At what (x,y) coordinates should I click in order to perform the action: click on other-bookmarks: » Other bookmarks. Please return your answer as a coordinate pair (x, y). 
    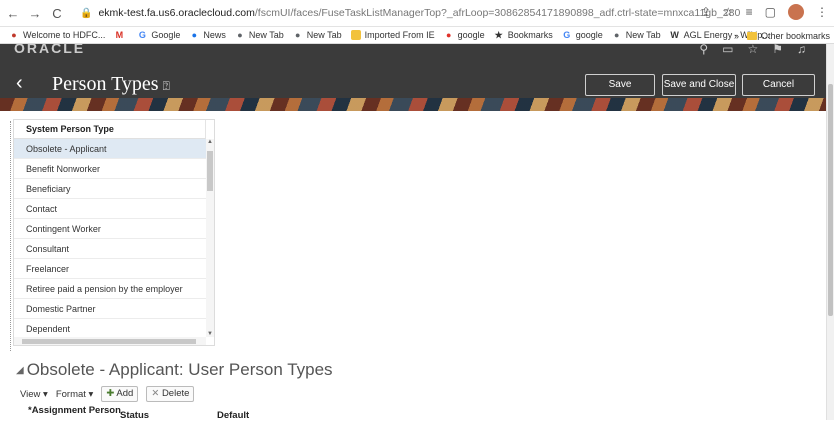
    Looking at the image, I should click on (782, 35).